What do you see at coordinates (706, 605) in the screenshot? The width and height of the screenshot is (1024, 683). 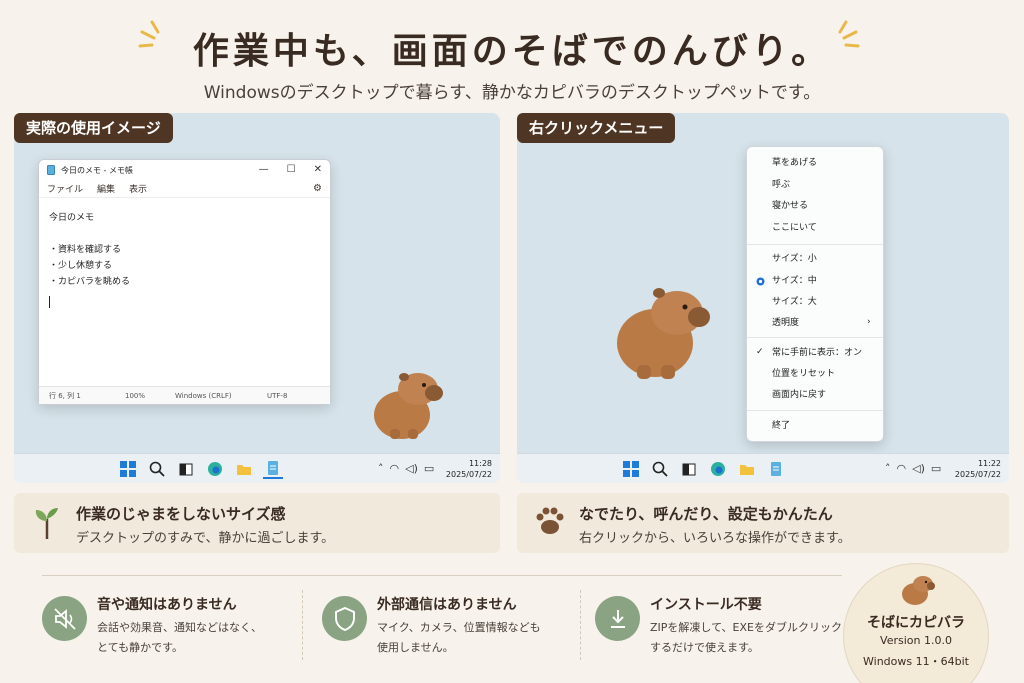 I see `feature-title: インストール不要` at bounding box center [706, 605].